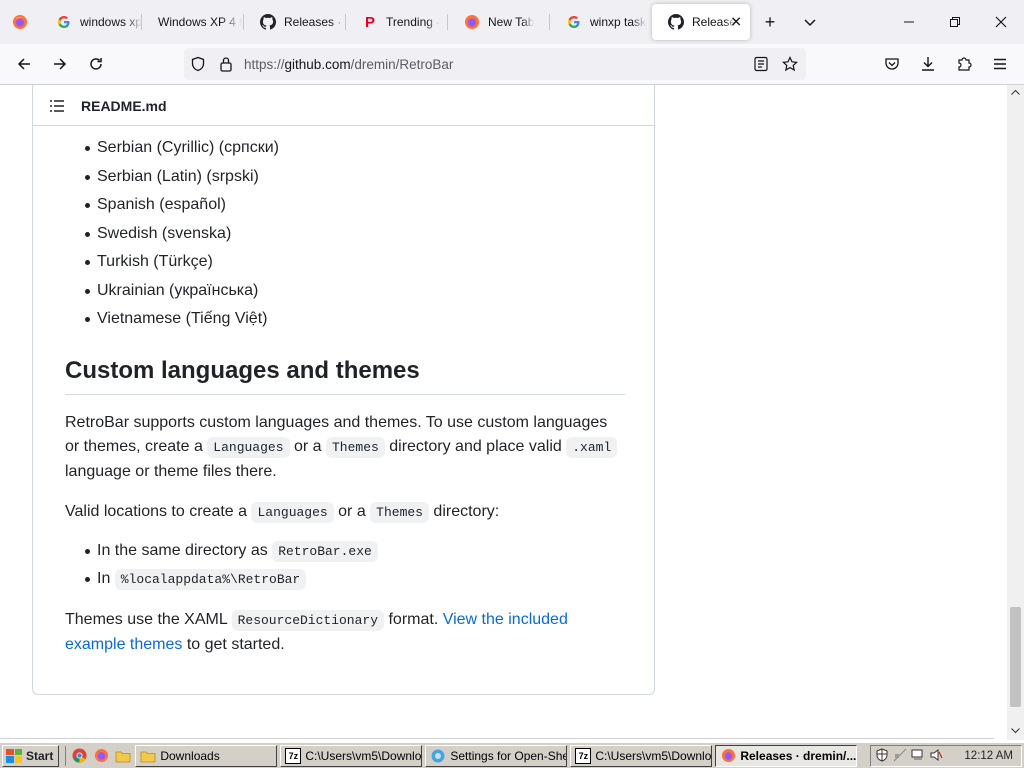 The image size is (1024, 768). What do you see at coordinates (198, 64) in the screenshot?
I see `tracking-protection-shield-icon` at bounding box center [198, 64].